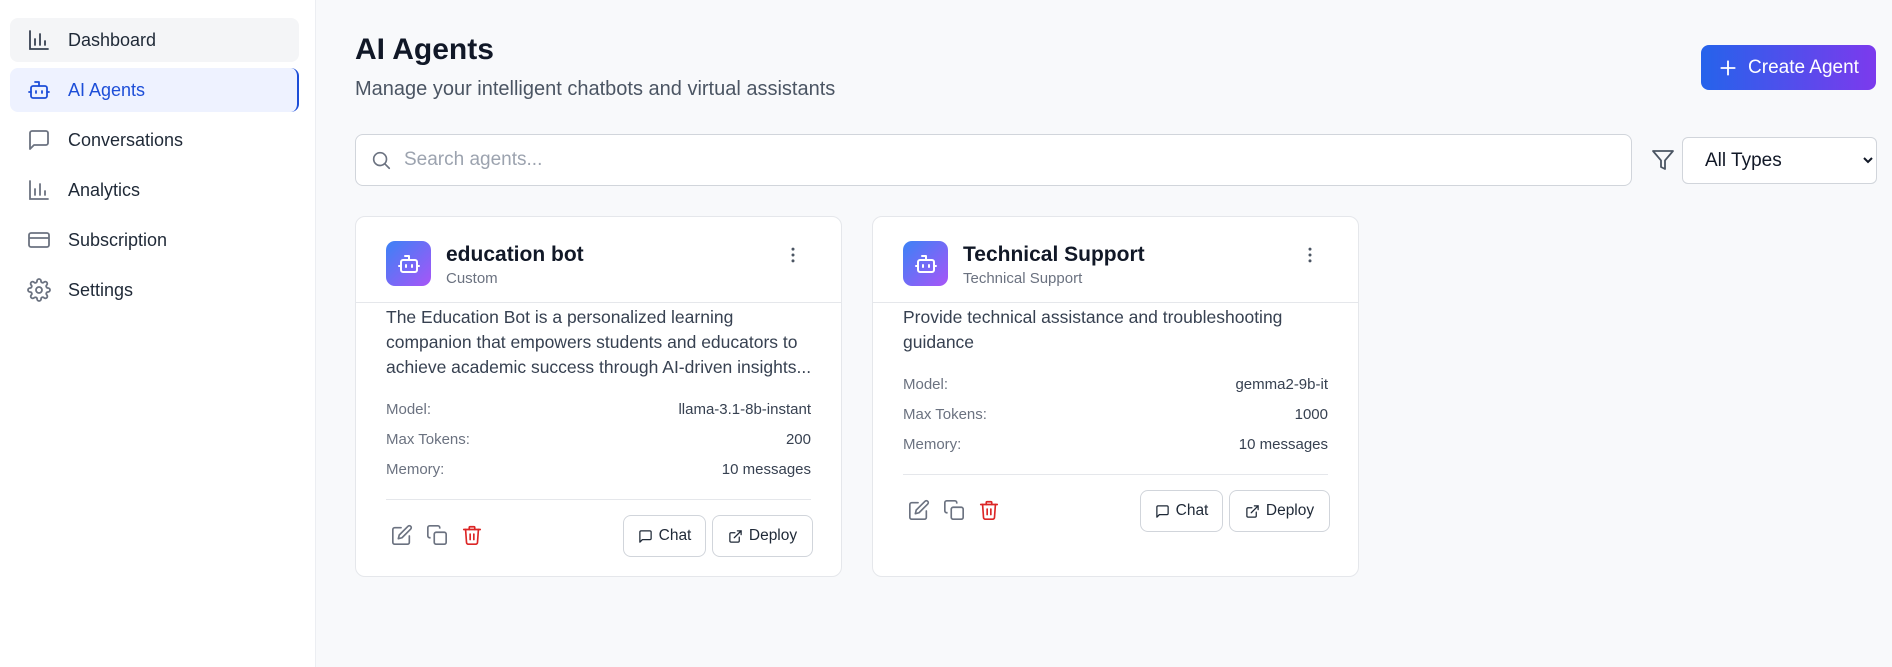  I want to click on search-input, so click(1004, 160).